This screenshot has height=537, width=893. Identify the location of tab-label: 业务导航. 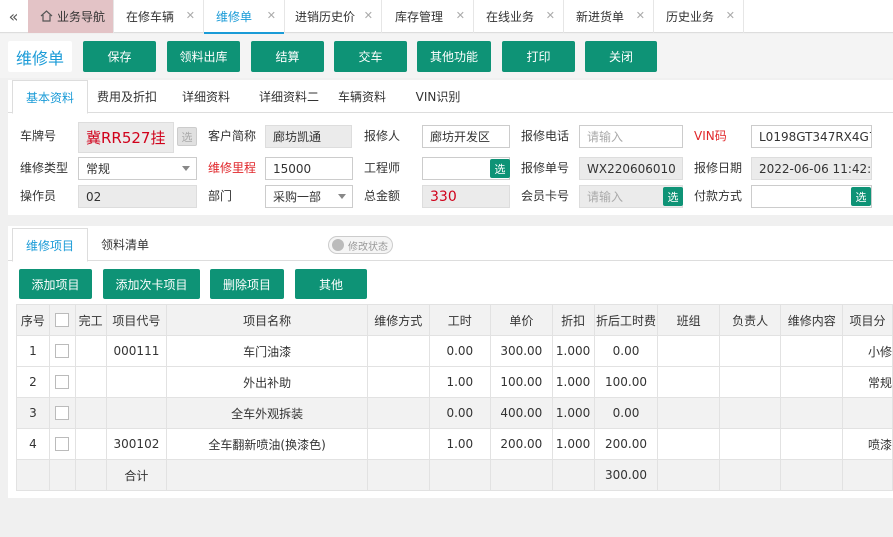
(81, 17).